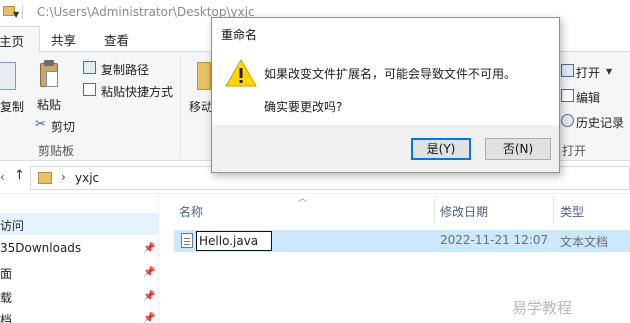 The height and width of the screenshot is (323, 630). Describe the element at coordinates (303, 107) in the screenshot. I see `dialog-question: 确实要更改吗?` at that location.